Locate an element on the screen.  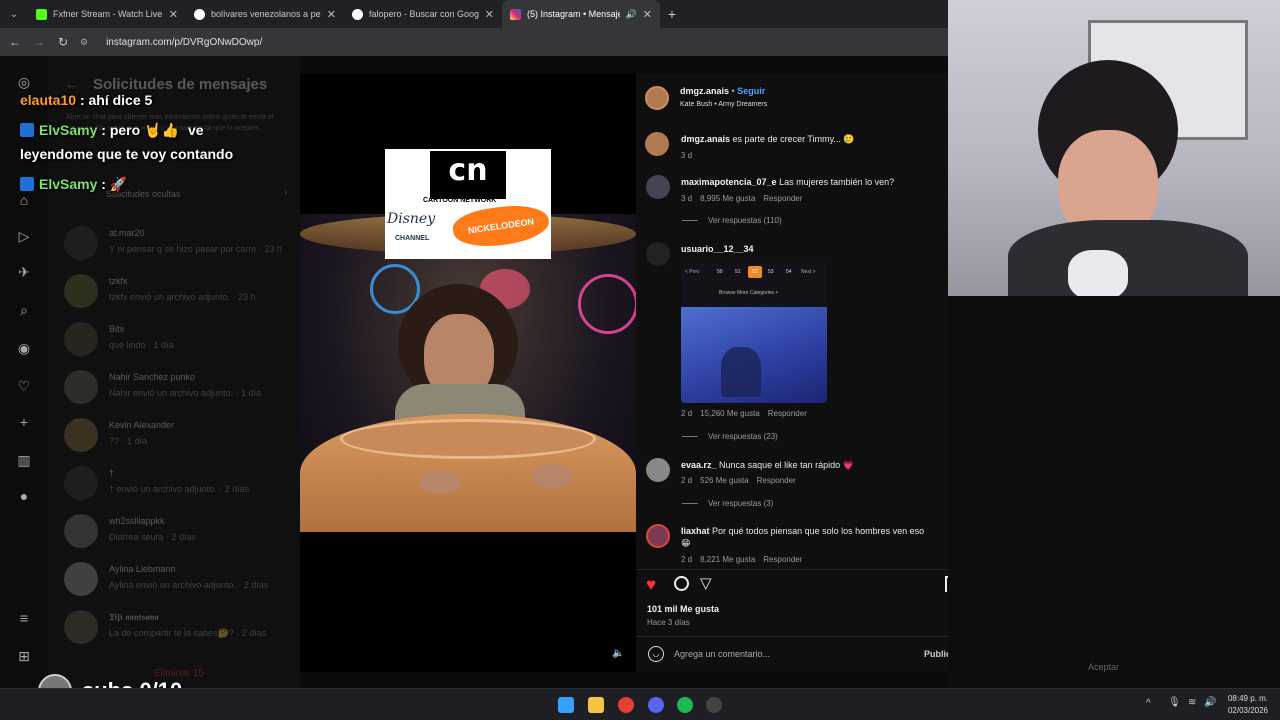
song-label: Kate Bush • Army Dreamers is located at coordinates (723, 104).